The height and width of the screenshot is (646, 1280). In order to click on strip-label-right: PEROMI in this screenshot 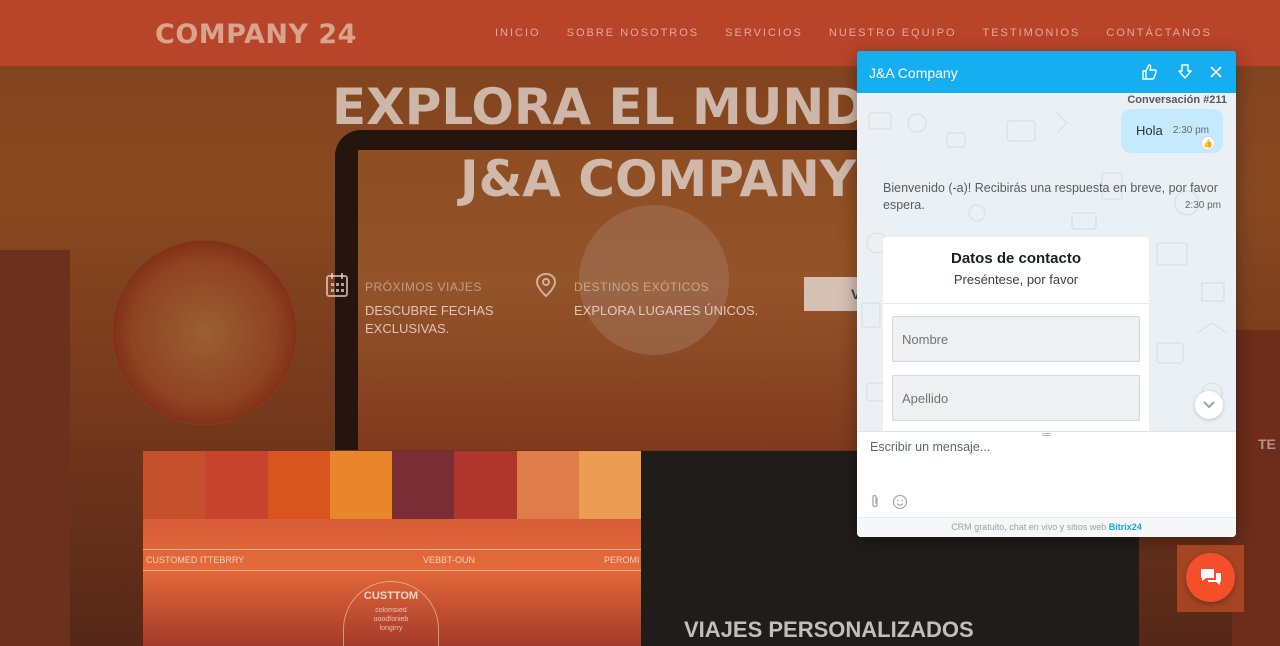, I will do `click(622, 560)`.